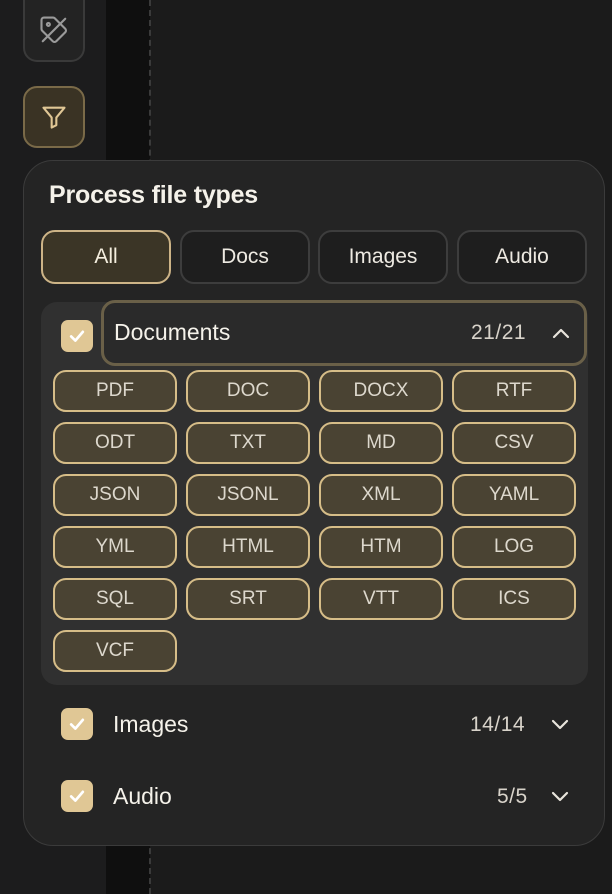 Image resolution: width=612 pixels, height=894 pixels. Describe the element at coordinates (248, 599) in the screenshot. I see `file-type-chip-srt: SRT` at that location.